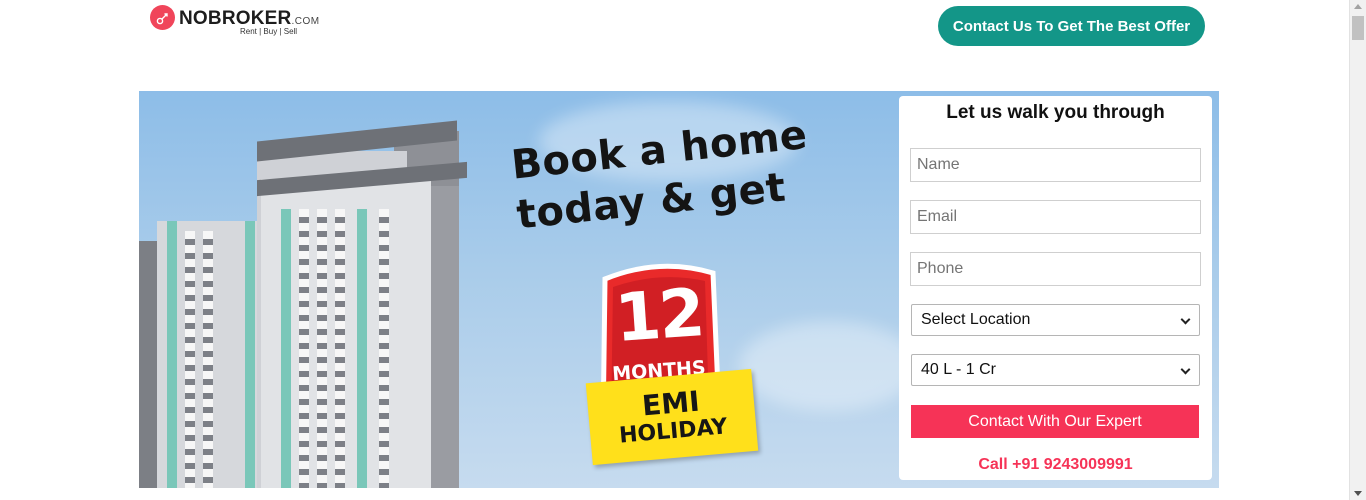  Describe the element at coordinates (305, 21) in the screenshot. I see `logo-suffix: .COM` at that location.